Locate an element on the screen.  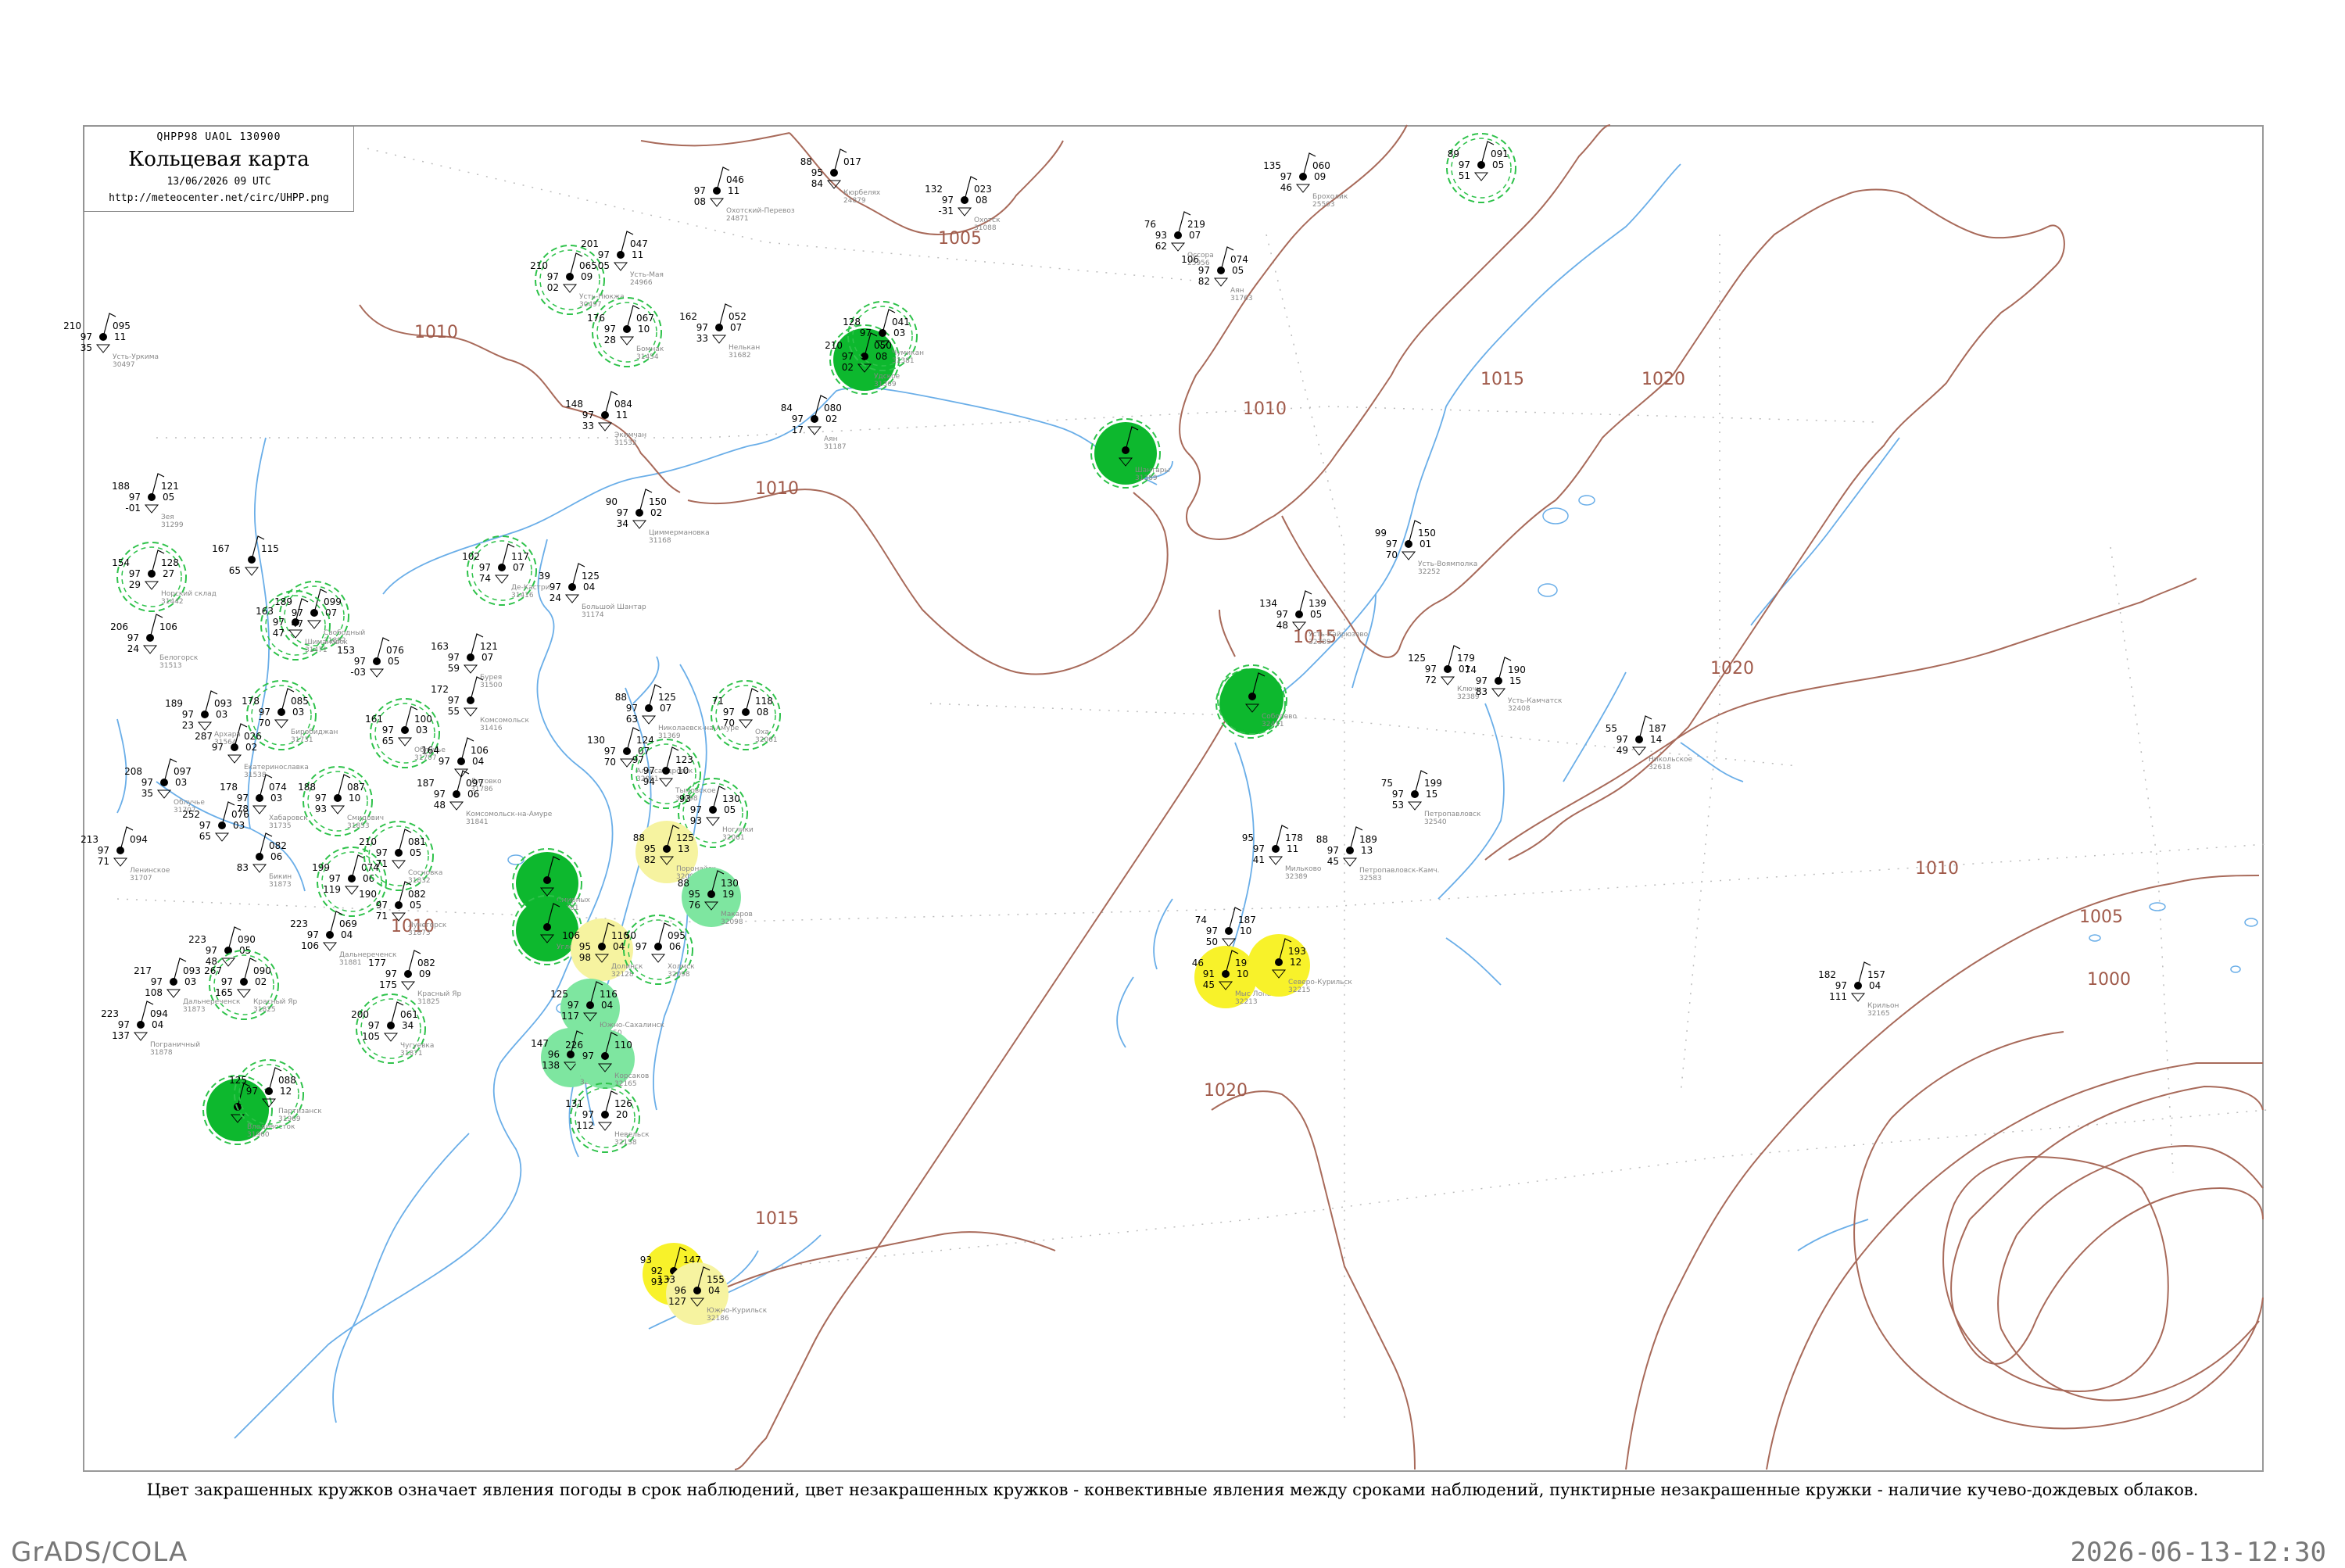
station-index: 31471 is located at coordinates (316, 650).